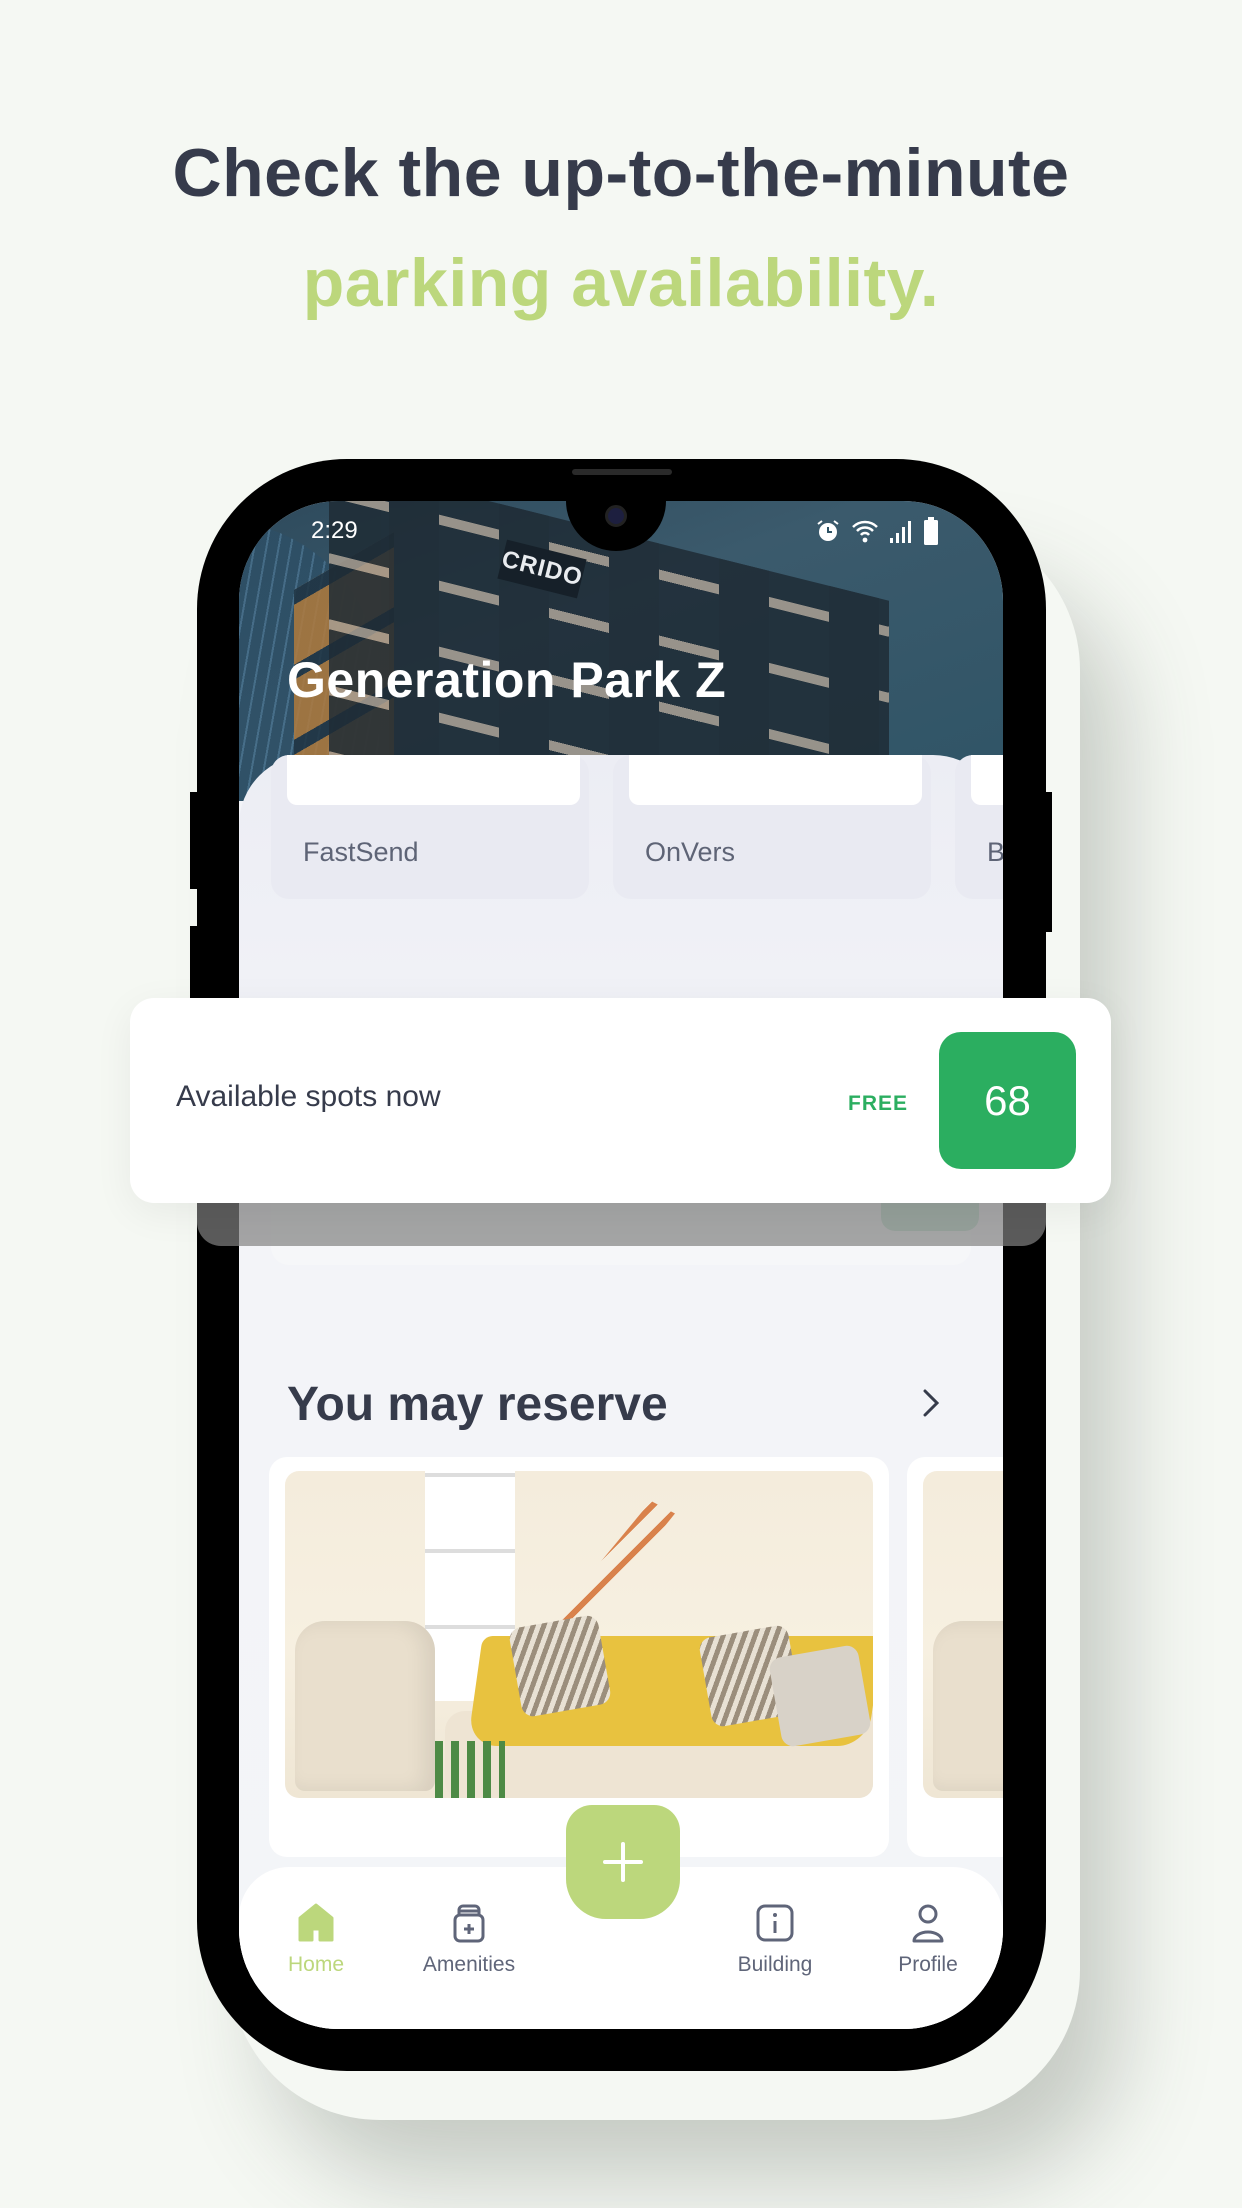  I want to click on info-icon, so click(775, 1923).